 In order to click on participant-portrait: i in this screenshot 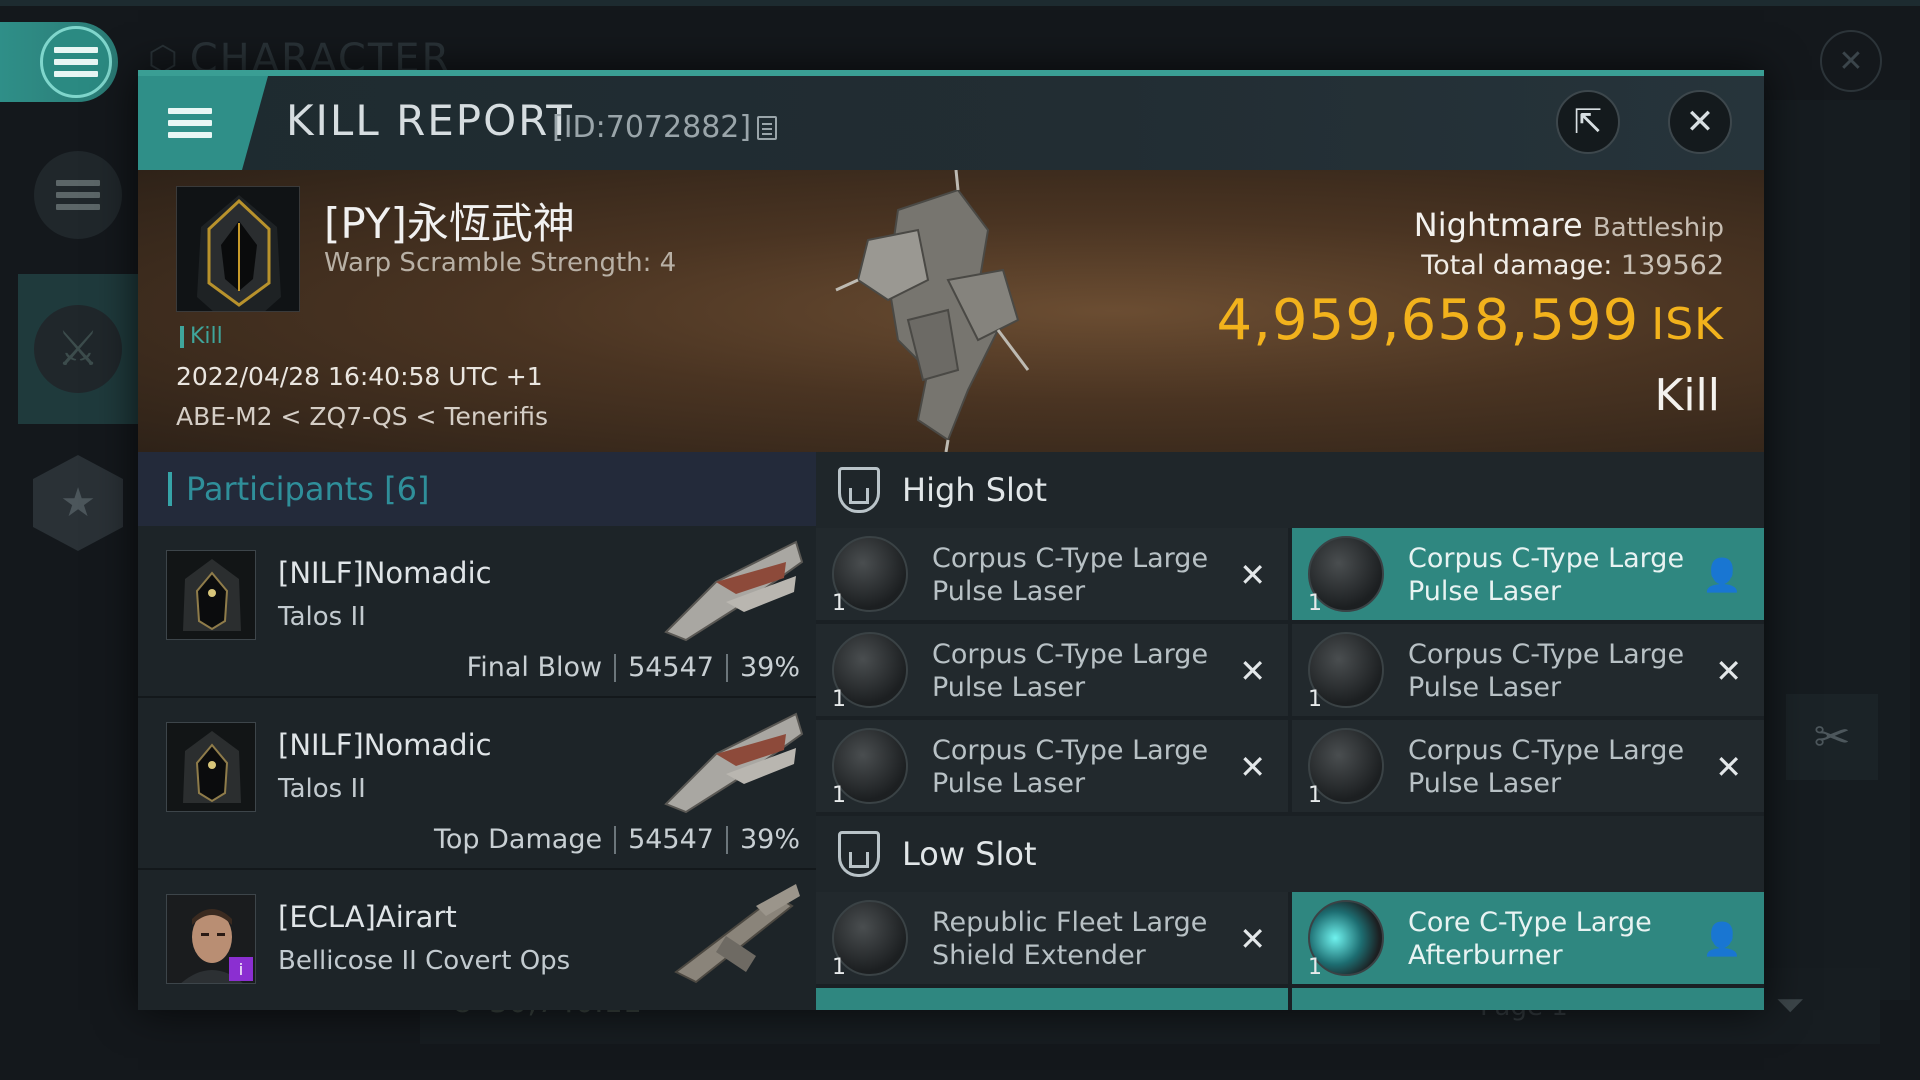, I will do `click(211, 939)`.